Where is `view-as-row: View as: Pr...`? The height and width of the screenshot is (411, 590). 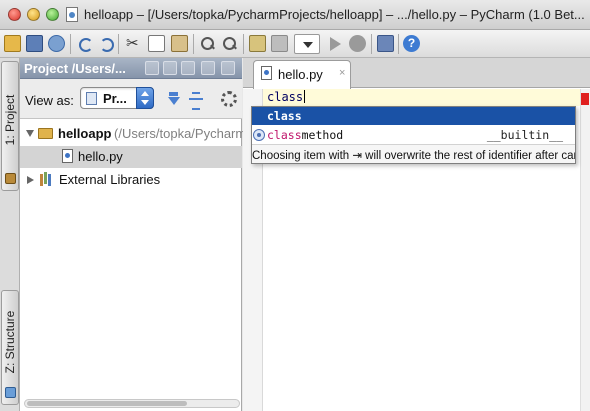 view-as-row: View as: Pr... is located at coordinates (131, 99).